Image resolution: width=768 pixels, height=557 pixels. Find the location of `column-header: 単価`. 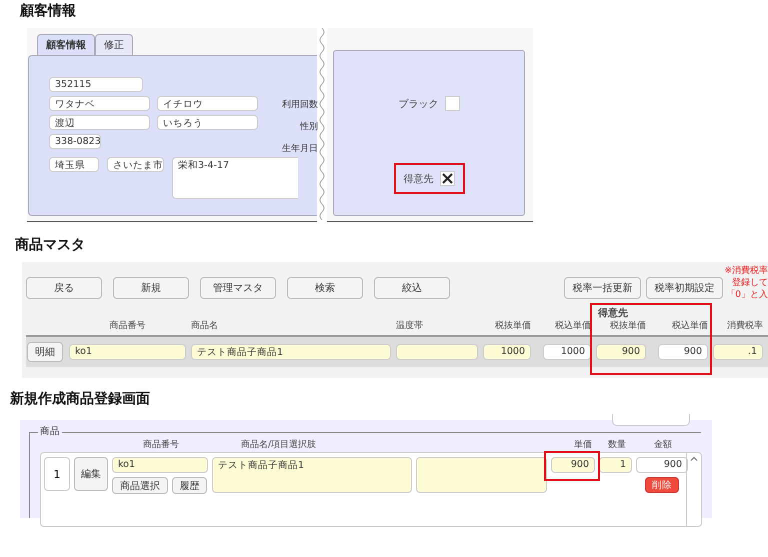

column-header: 単価 is located at coordinates (582, 444).